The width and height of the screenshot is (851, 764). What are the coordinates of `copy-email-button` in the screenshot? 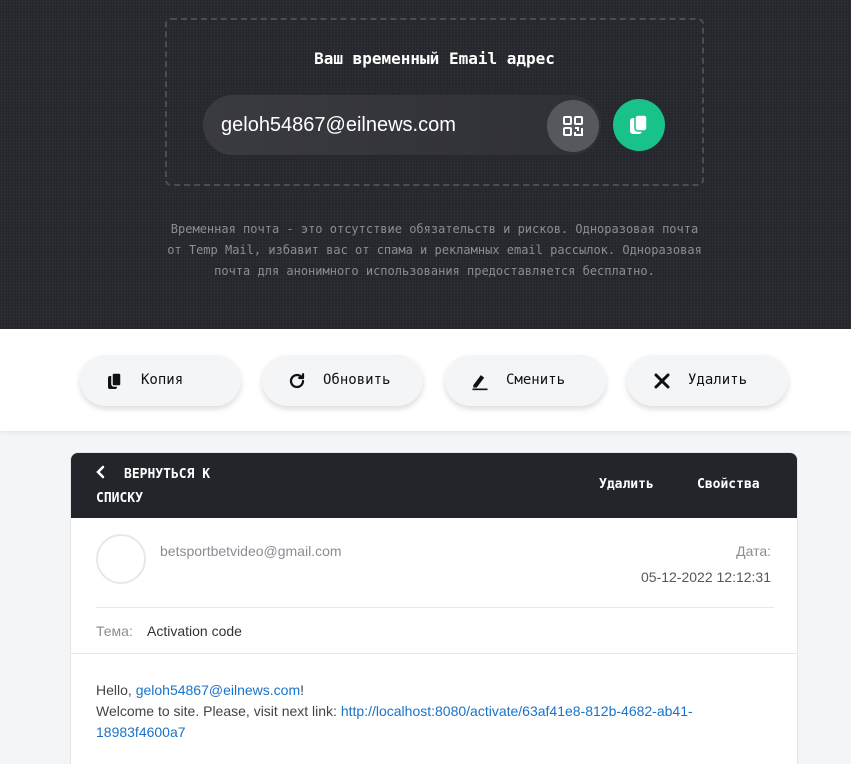 It's located at (639, 125).